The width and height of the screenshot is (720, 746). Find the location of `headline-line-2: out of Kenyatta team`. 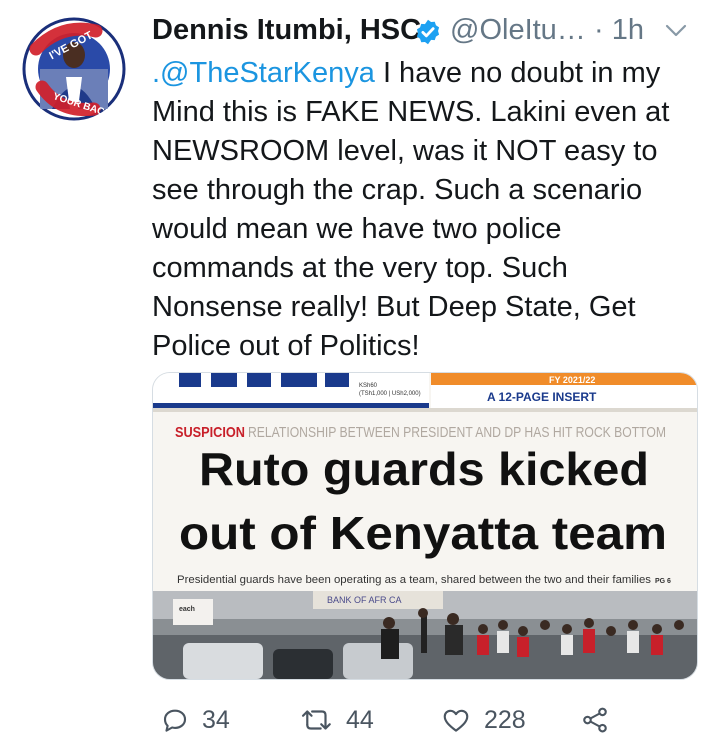

headline-line-2: out of Kenyatta team is located at coordinates (423, 533).